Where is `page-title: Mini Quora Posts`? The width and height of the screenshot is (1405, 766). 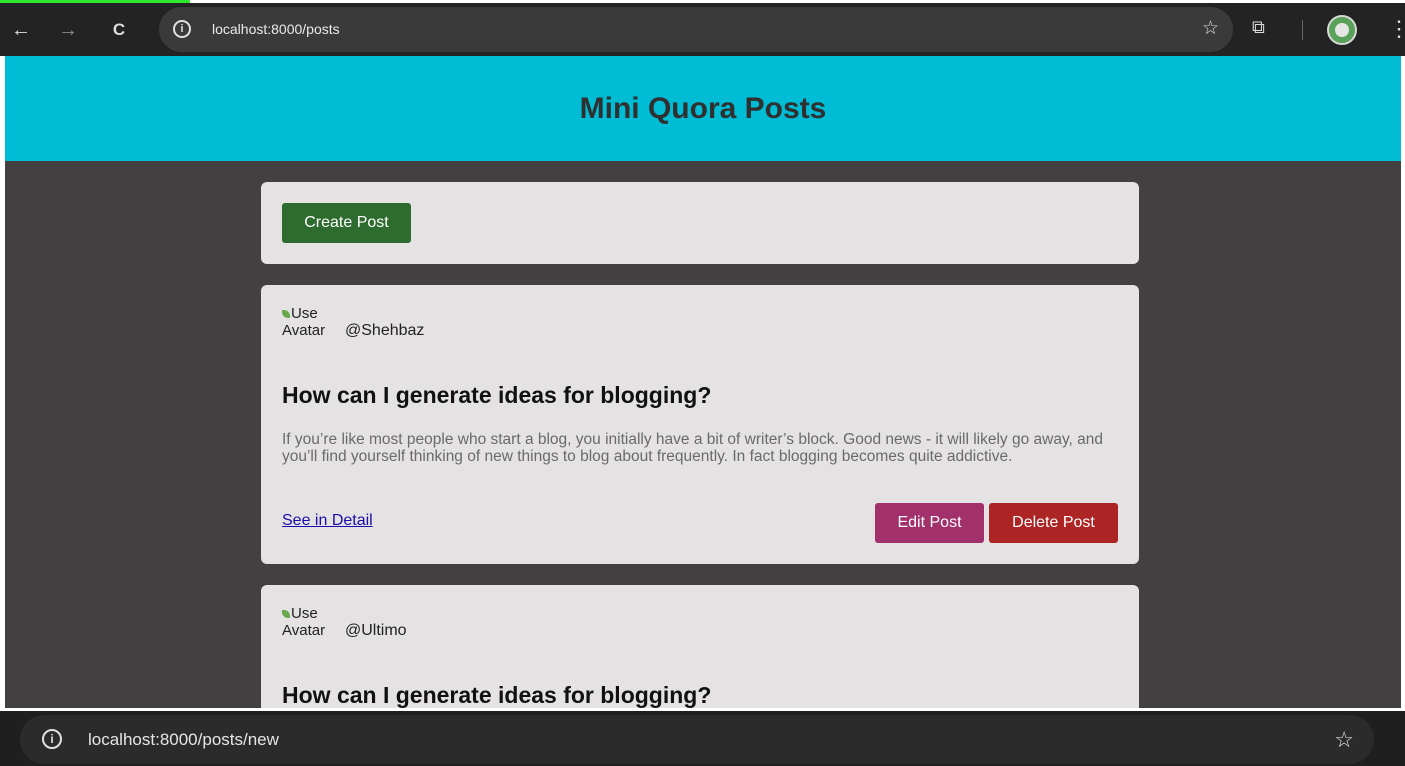 page-title: Mini Quora Posts is located at coordinates (703, 108).